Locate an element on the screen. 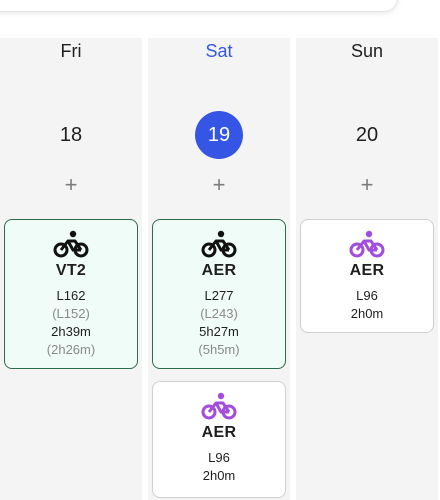 This screenshot has width=440, height=500. workout-planned-load: (L243) is located at coordinates (219, 313).